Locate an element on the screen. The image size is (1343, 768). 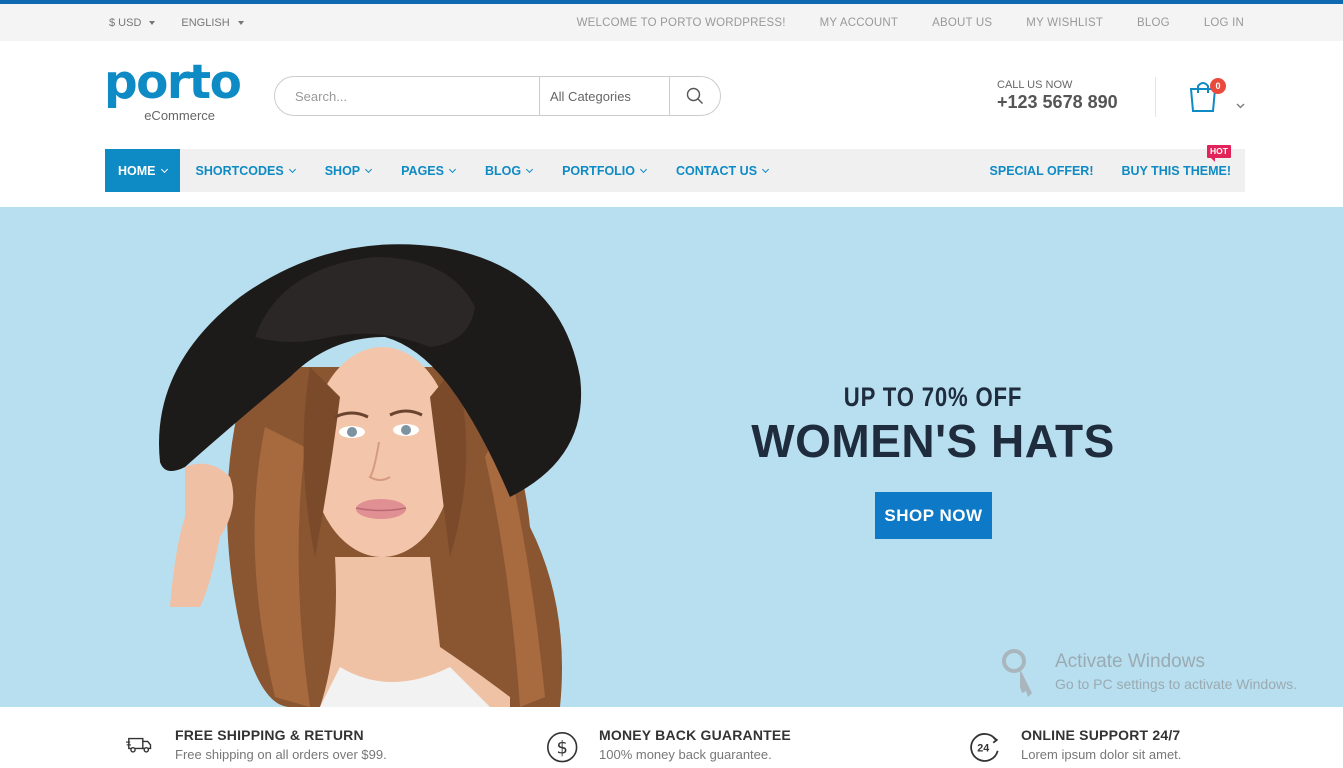
watermark-subtitle: Go to PC settings to activate Windows. is located at coordinates (1176, 684).